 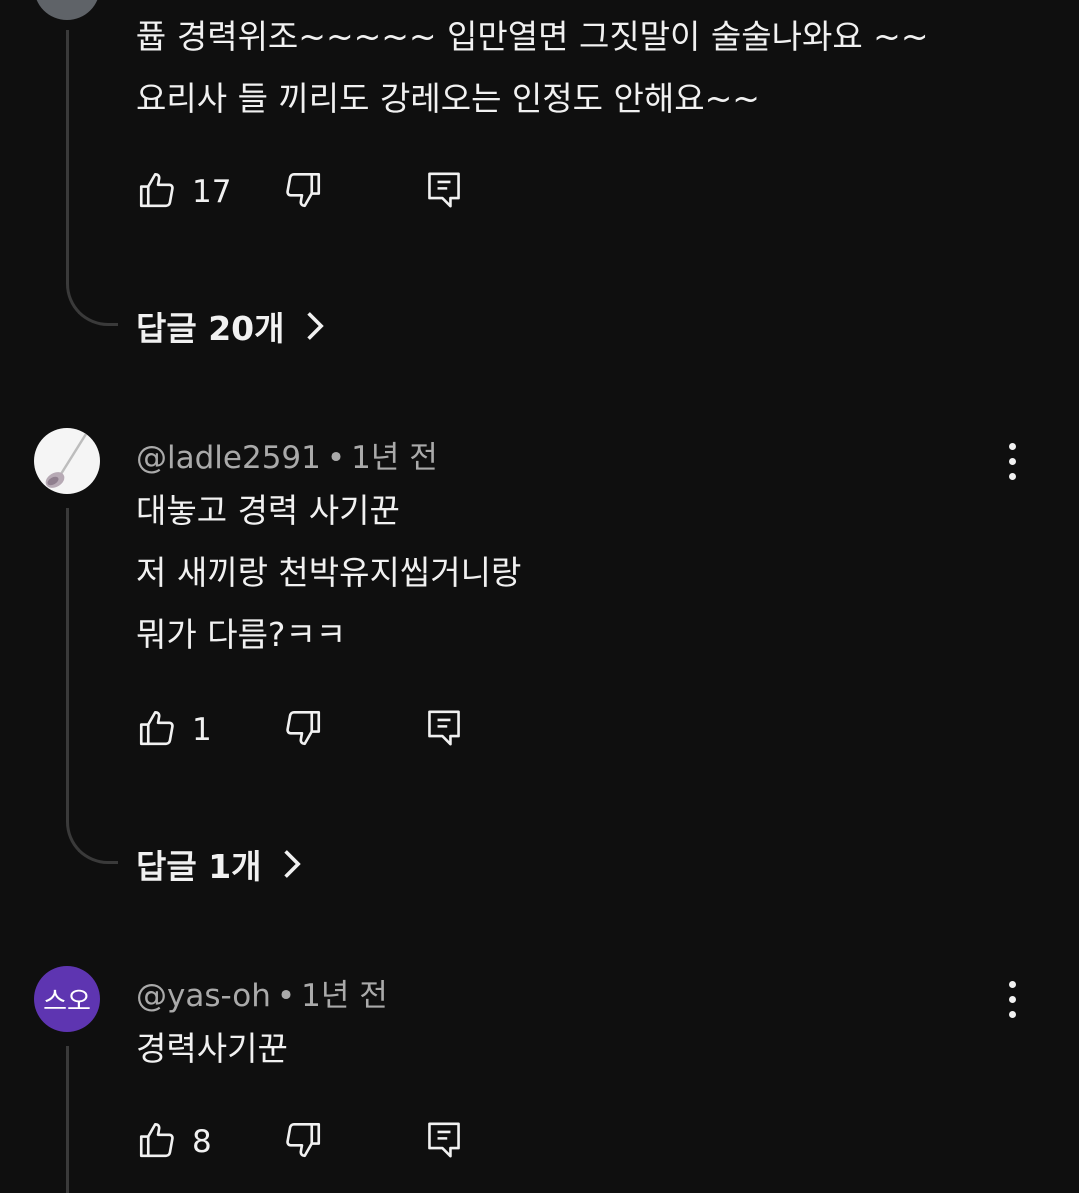 What do you see at coordinates (203, 996) in the screenshot?
I see `comment-author: @yas-oh` at bounding box center [203, 996].